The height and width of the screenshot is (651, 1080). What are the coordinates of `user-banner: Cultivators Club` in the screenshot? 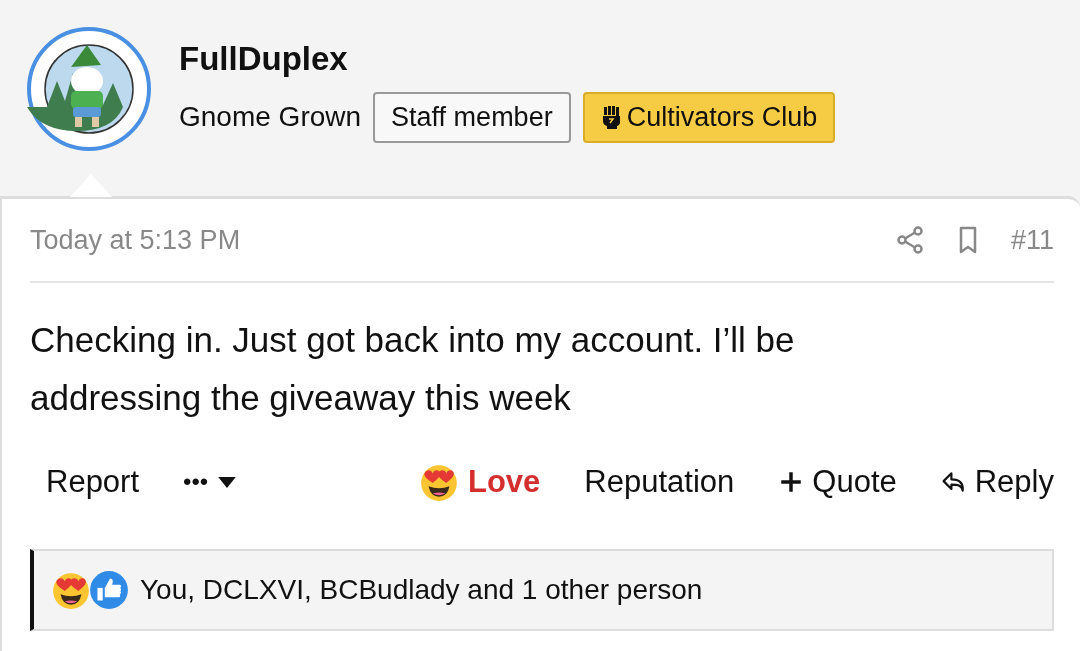 It's located at (709, 117).